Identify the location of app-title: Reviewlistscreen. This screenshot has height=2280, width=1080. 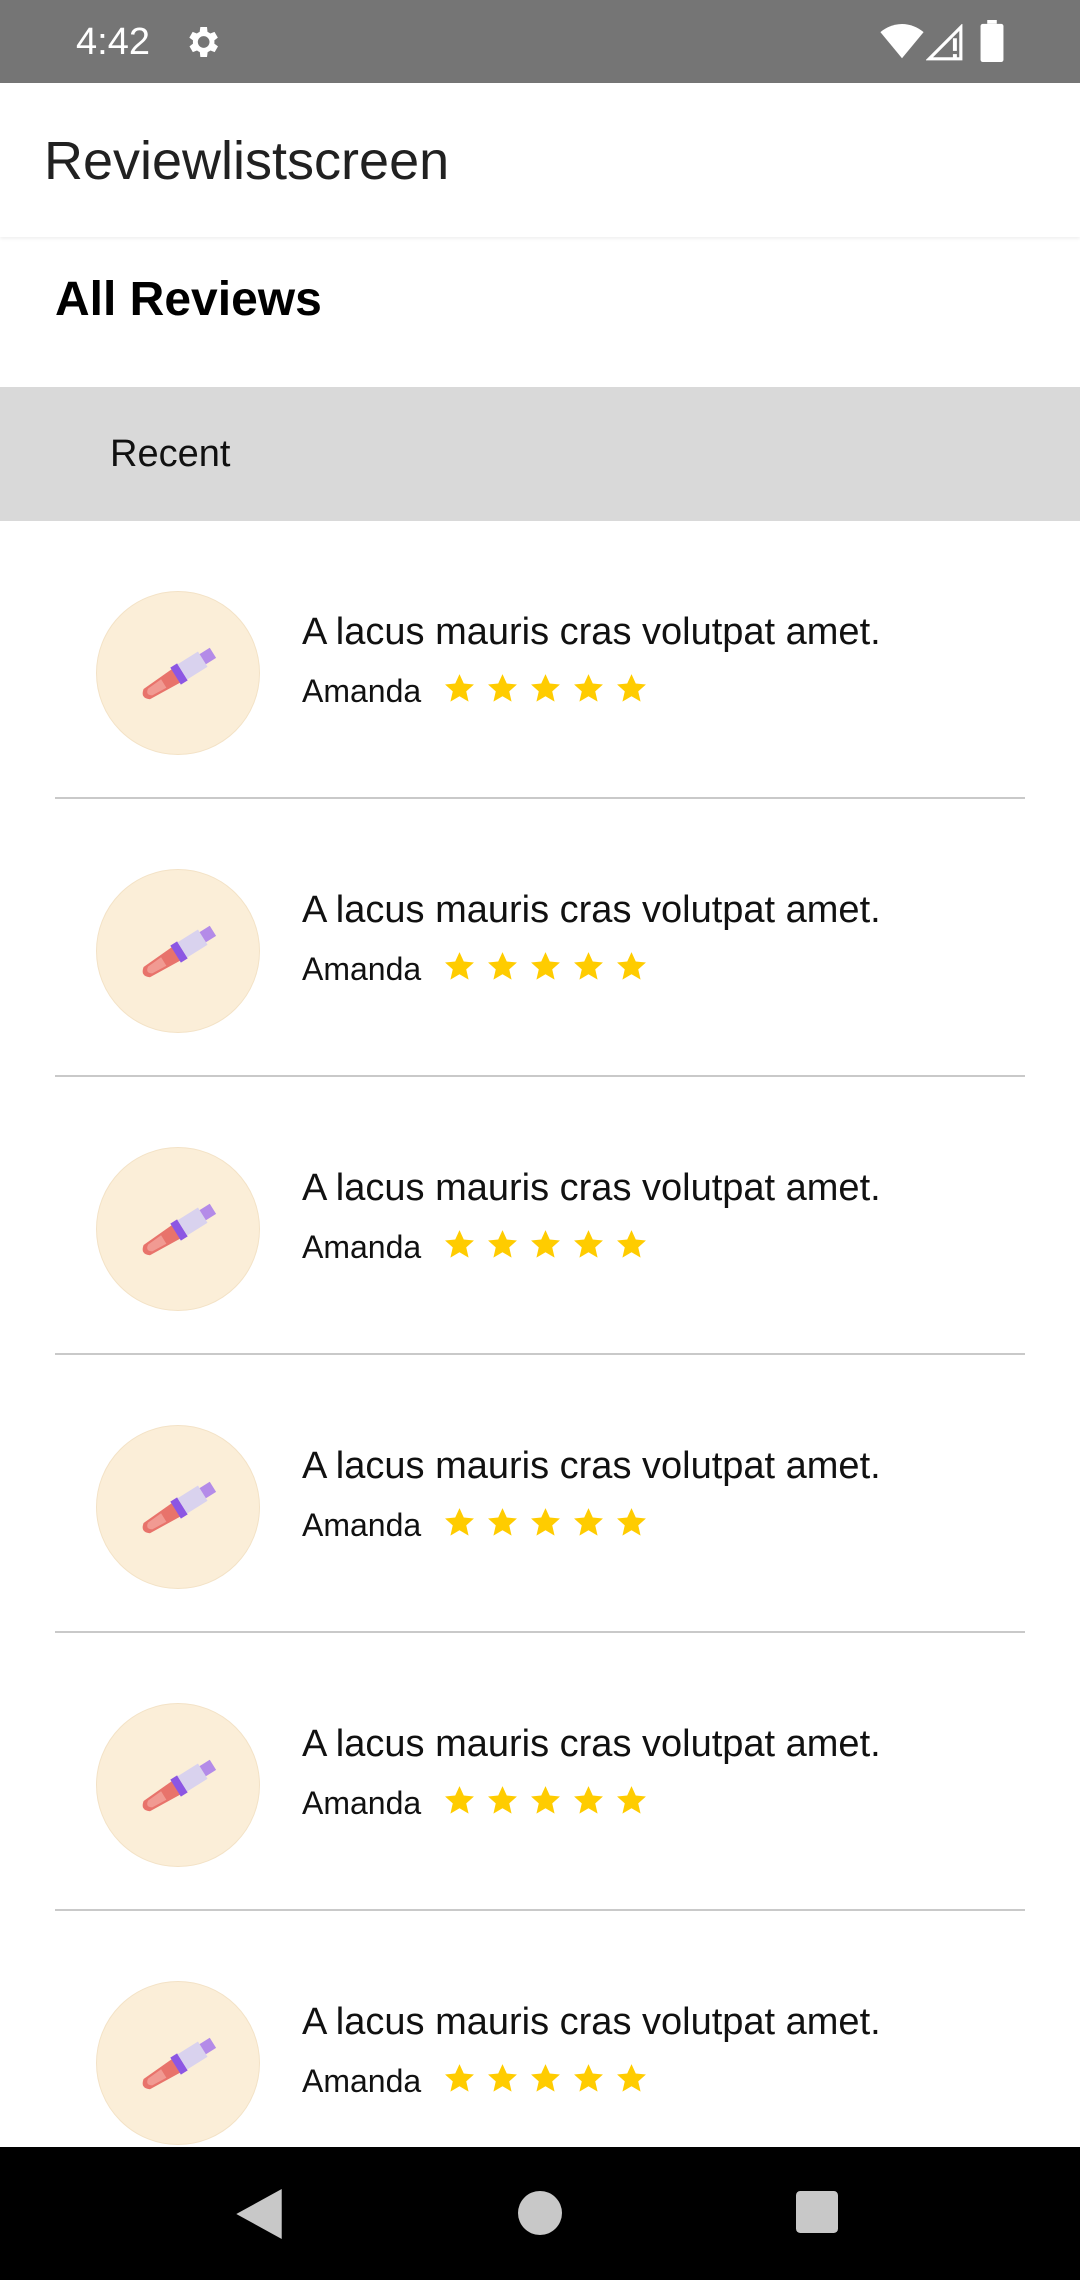
(247, 161).